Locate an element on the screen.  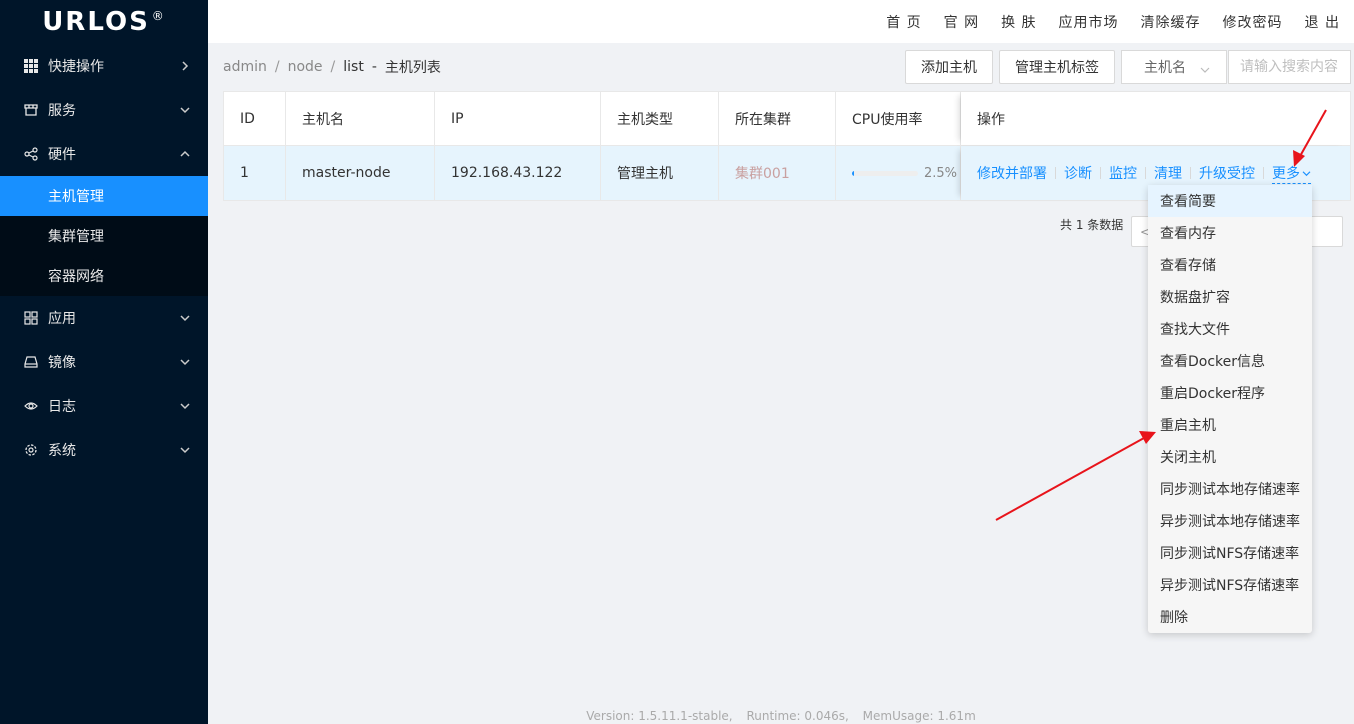
pagination-total: 共 1 条数据 is located at coordinates (1091, 224).